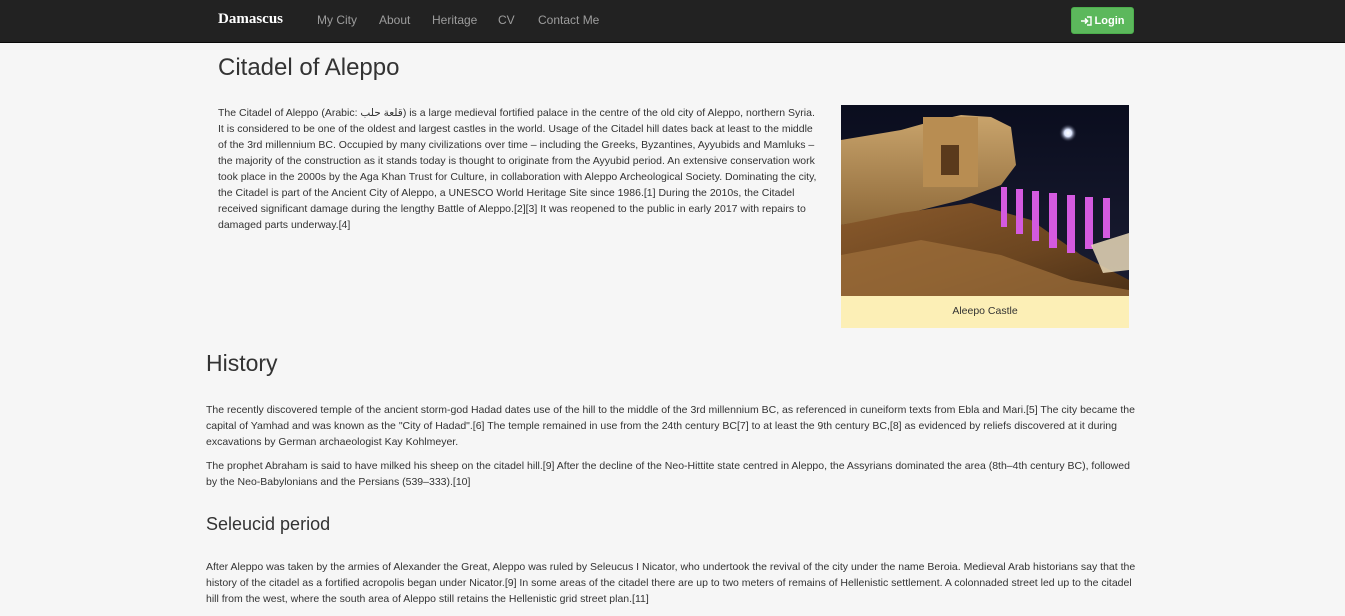  Describe the element at coordinates (250, 19) in the screenshot. I see `brand-link: Damascus` at that location.